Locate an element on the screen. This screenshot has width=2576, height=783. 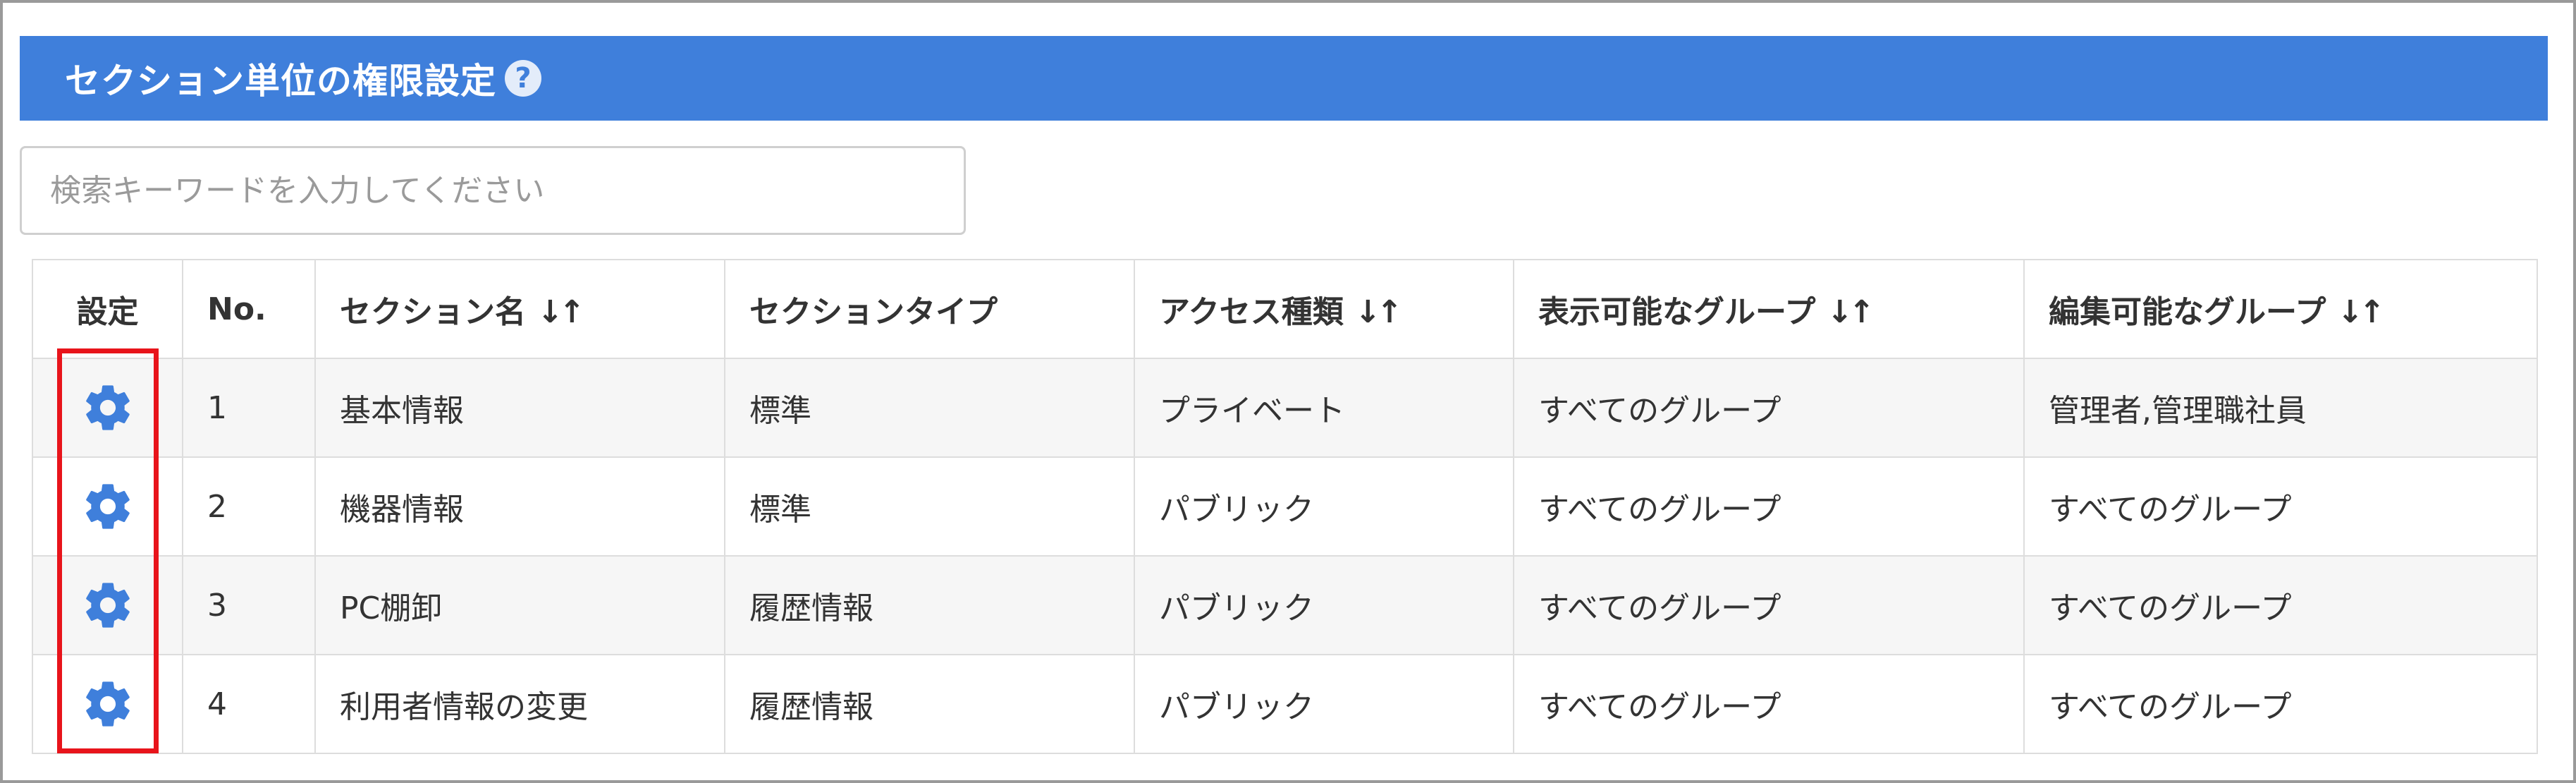
column-header-view-groups: 表示可能なグループ ↓↑ is located at coordinates (1769, 309).